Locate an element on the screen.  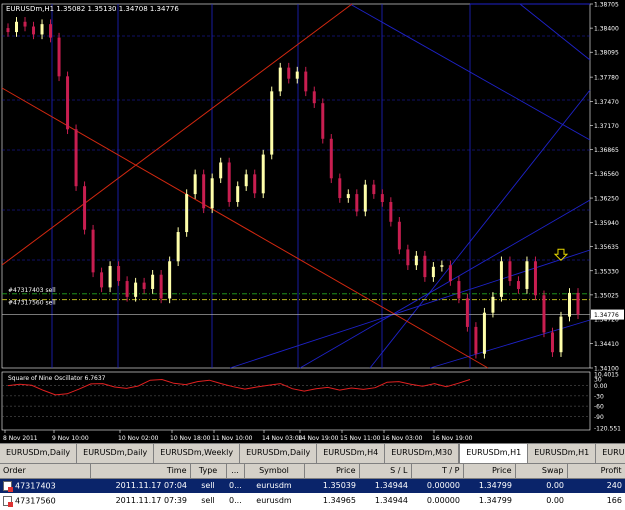
y-tick-label-1: 1.38400 is located at coordinates (606, 29).